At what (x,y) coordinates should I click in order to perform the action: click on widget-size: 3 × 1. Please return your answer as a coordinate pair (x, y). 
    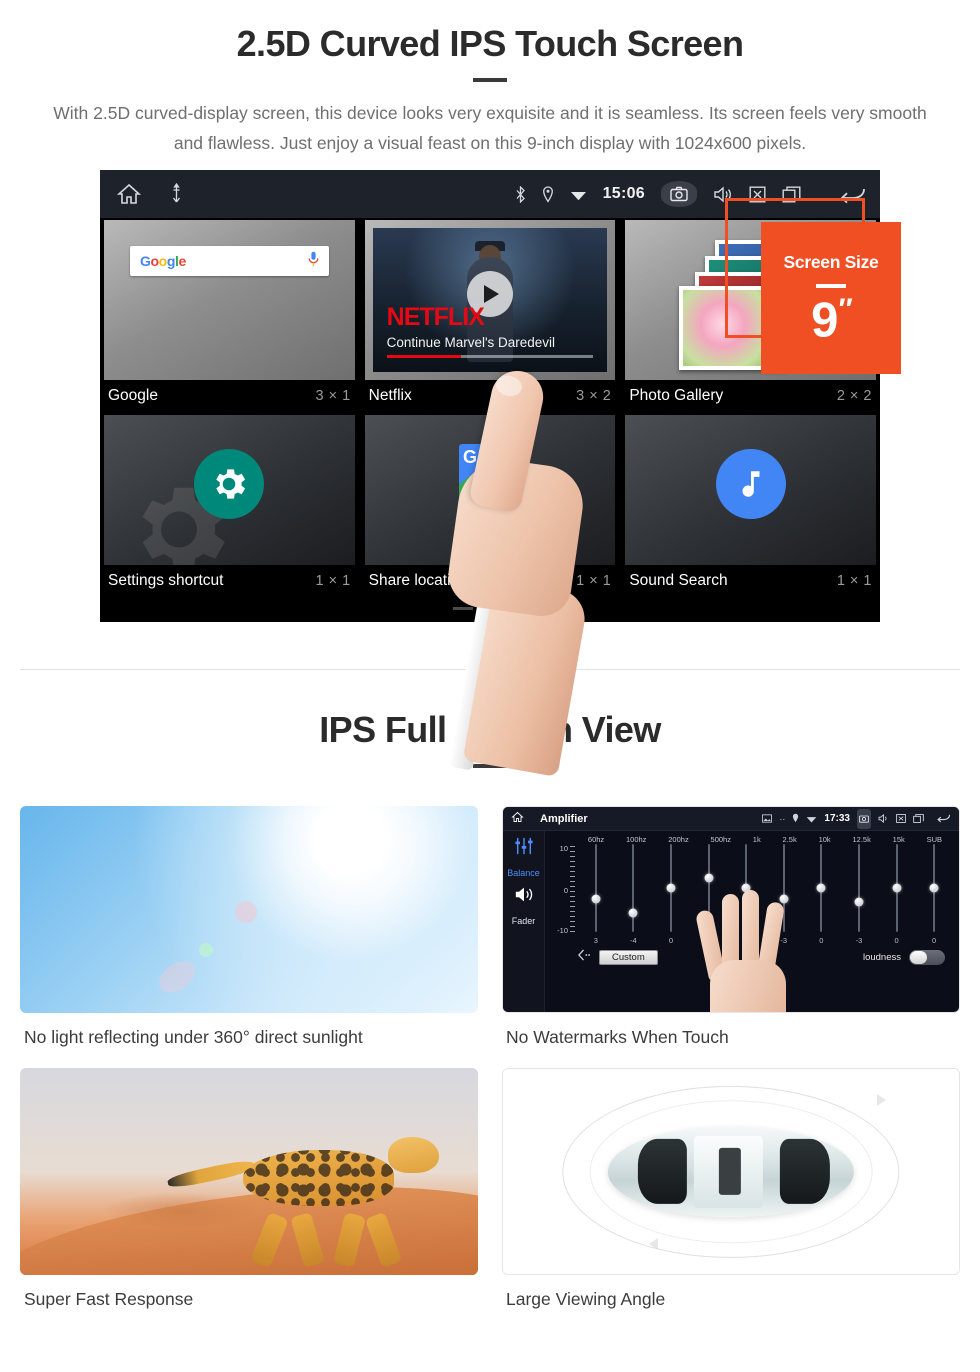
    Looking at the image, I should click on (333, 396).